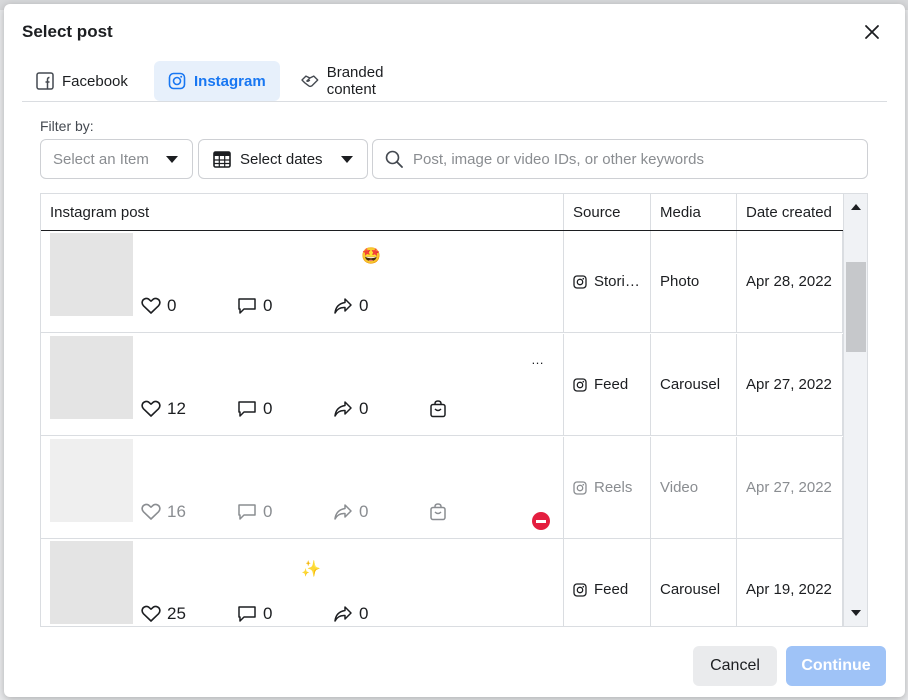 The width and height of the screenshot is (908, 700). Describe the element at coordinates (856, 613) in the screenshot. I see `scroll-down-icon` at that location.